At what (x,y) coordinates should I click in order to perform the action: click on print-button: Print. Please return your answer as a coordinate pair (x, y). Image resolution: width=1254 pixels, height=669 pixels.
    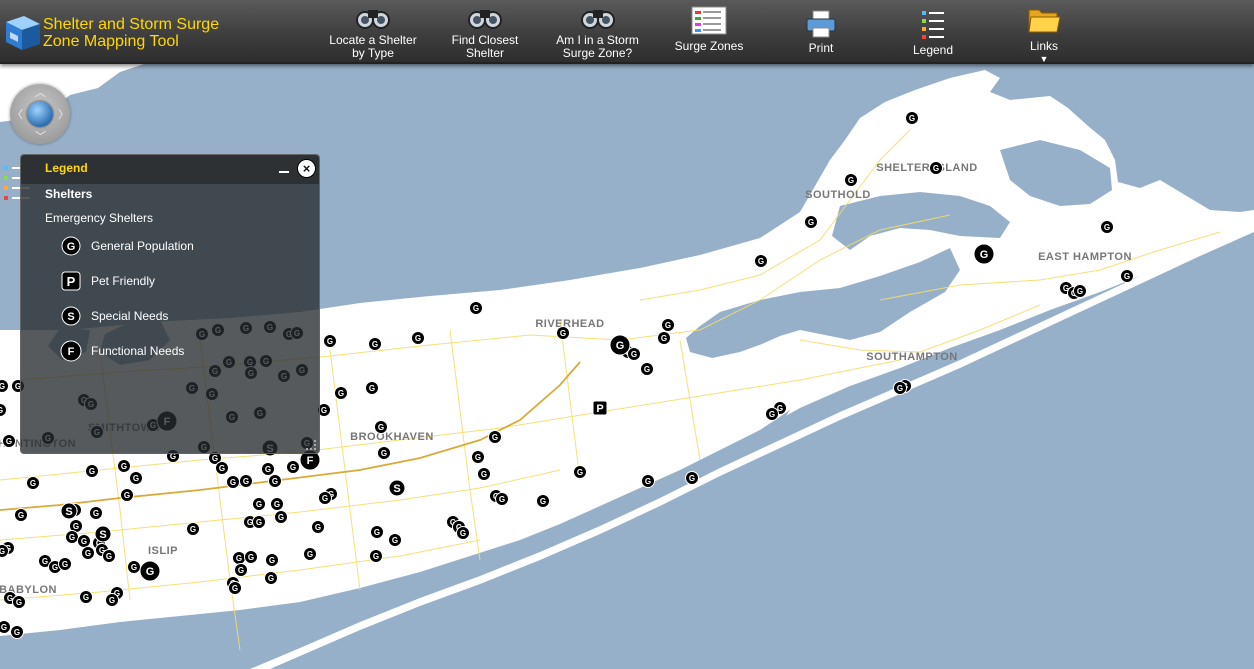
    Looking at the image, I should click on (821, 32).